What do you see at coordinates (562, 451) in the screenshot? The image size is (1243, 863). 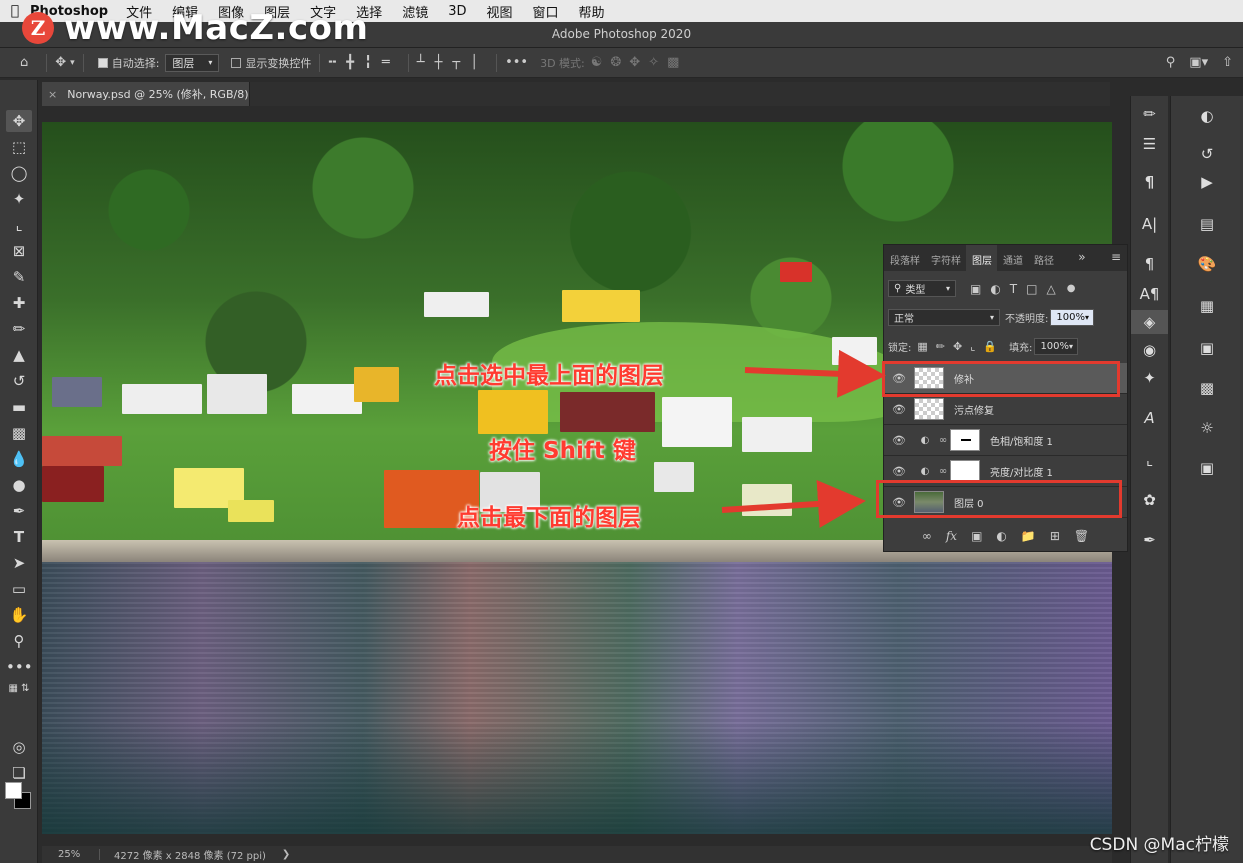 I see `annotation-middle: 按住 Shift 键` at bounding box center [562, 451].